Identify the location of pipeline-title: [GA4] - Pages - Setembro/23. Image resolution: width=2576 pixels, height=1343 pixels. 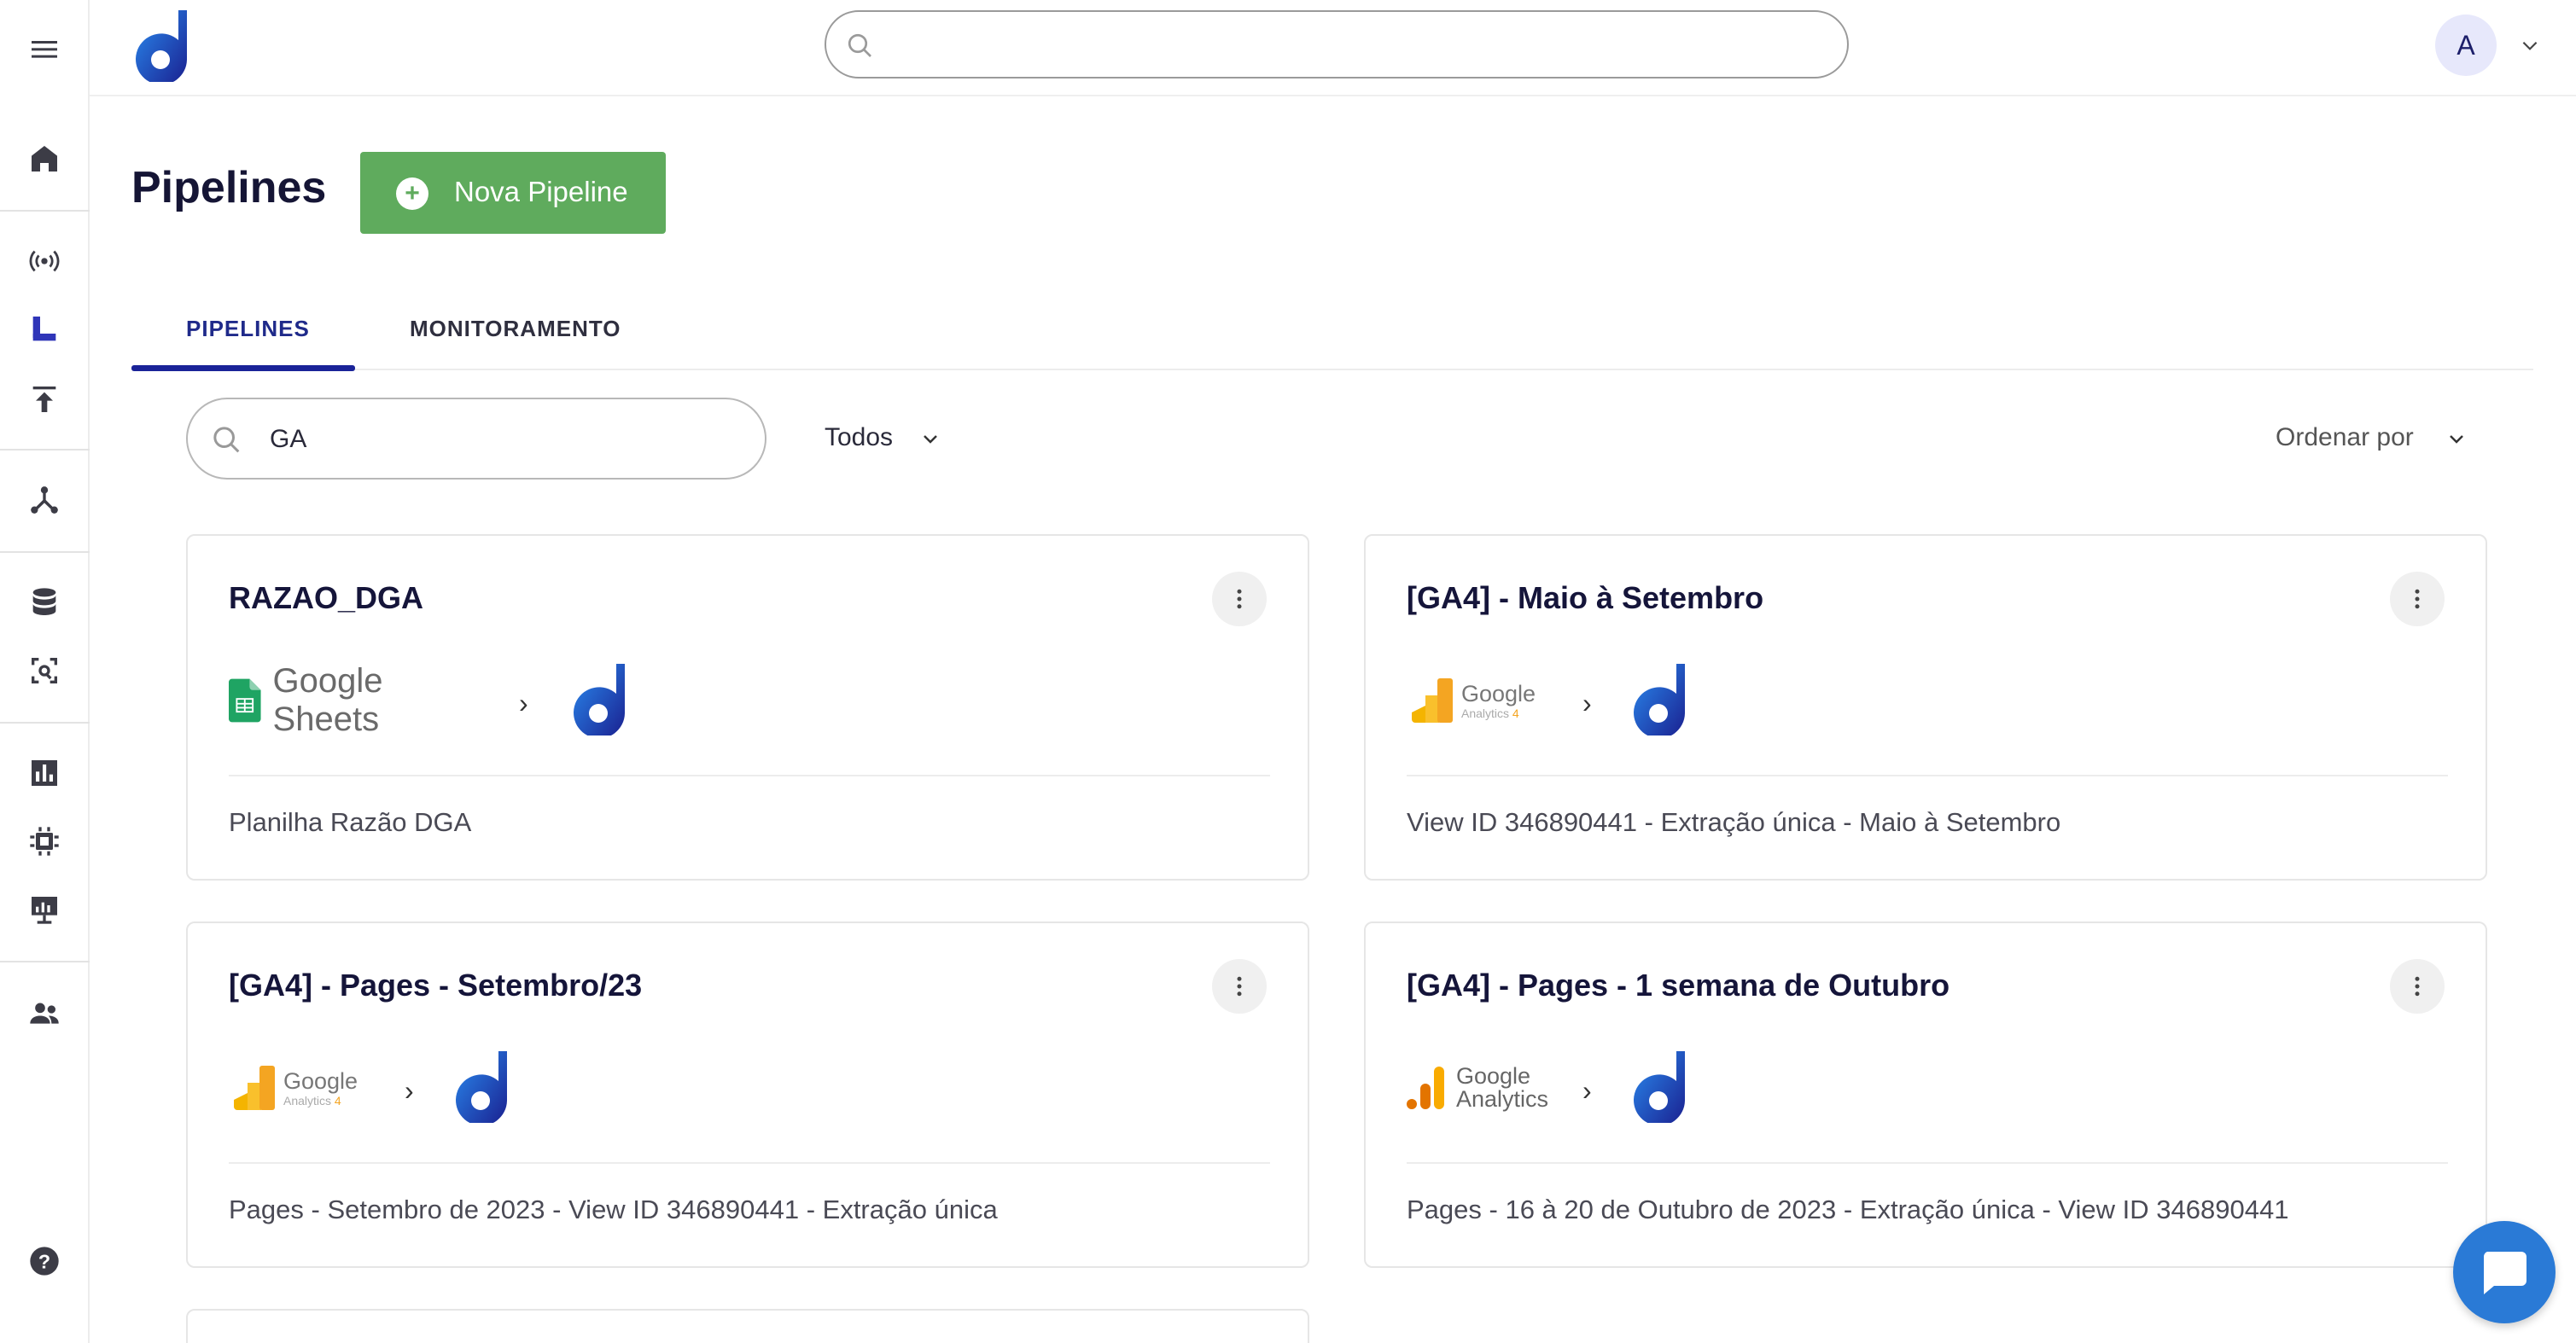
(436, 985).